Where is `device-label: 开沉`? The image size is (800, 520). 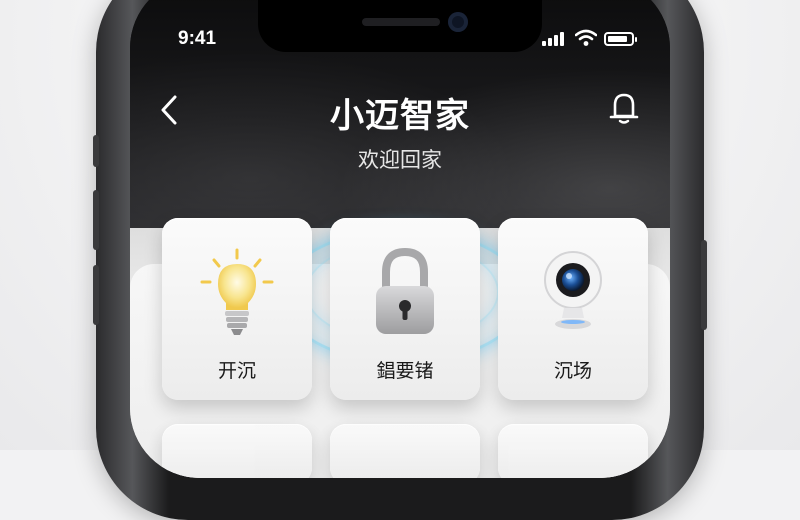 device-label: 开沉 is located at coordinates (236, 371).